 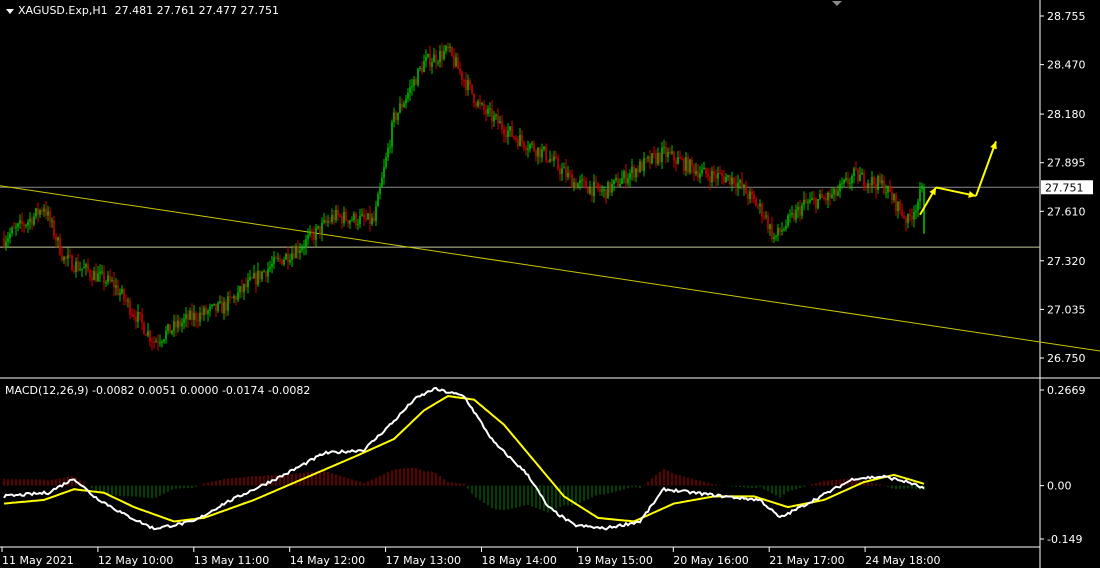 I want to click on price-tick-label: 27.610, so click(x=1066, y=211).